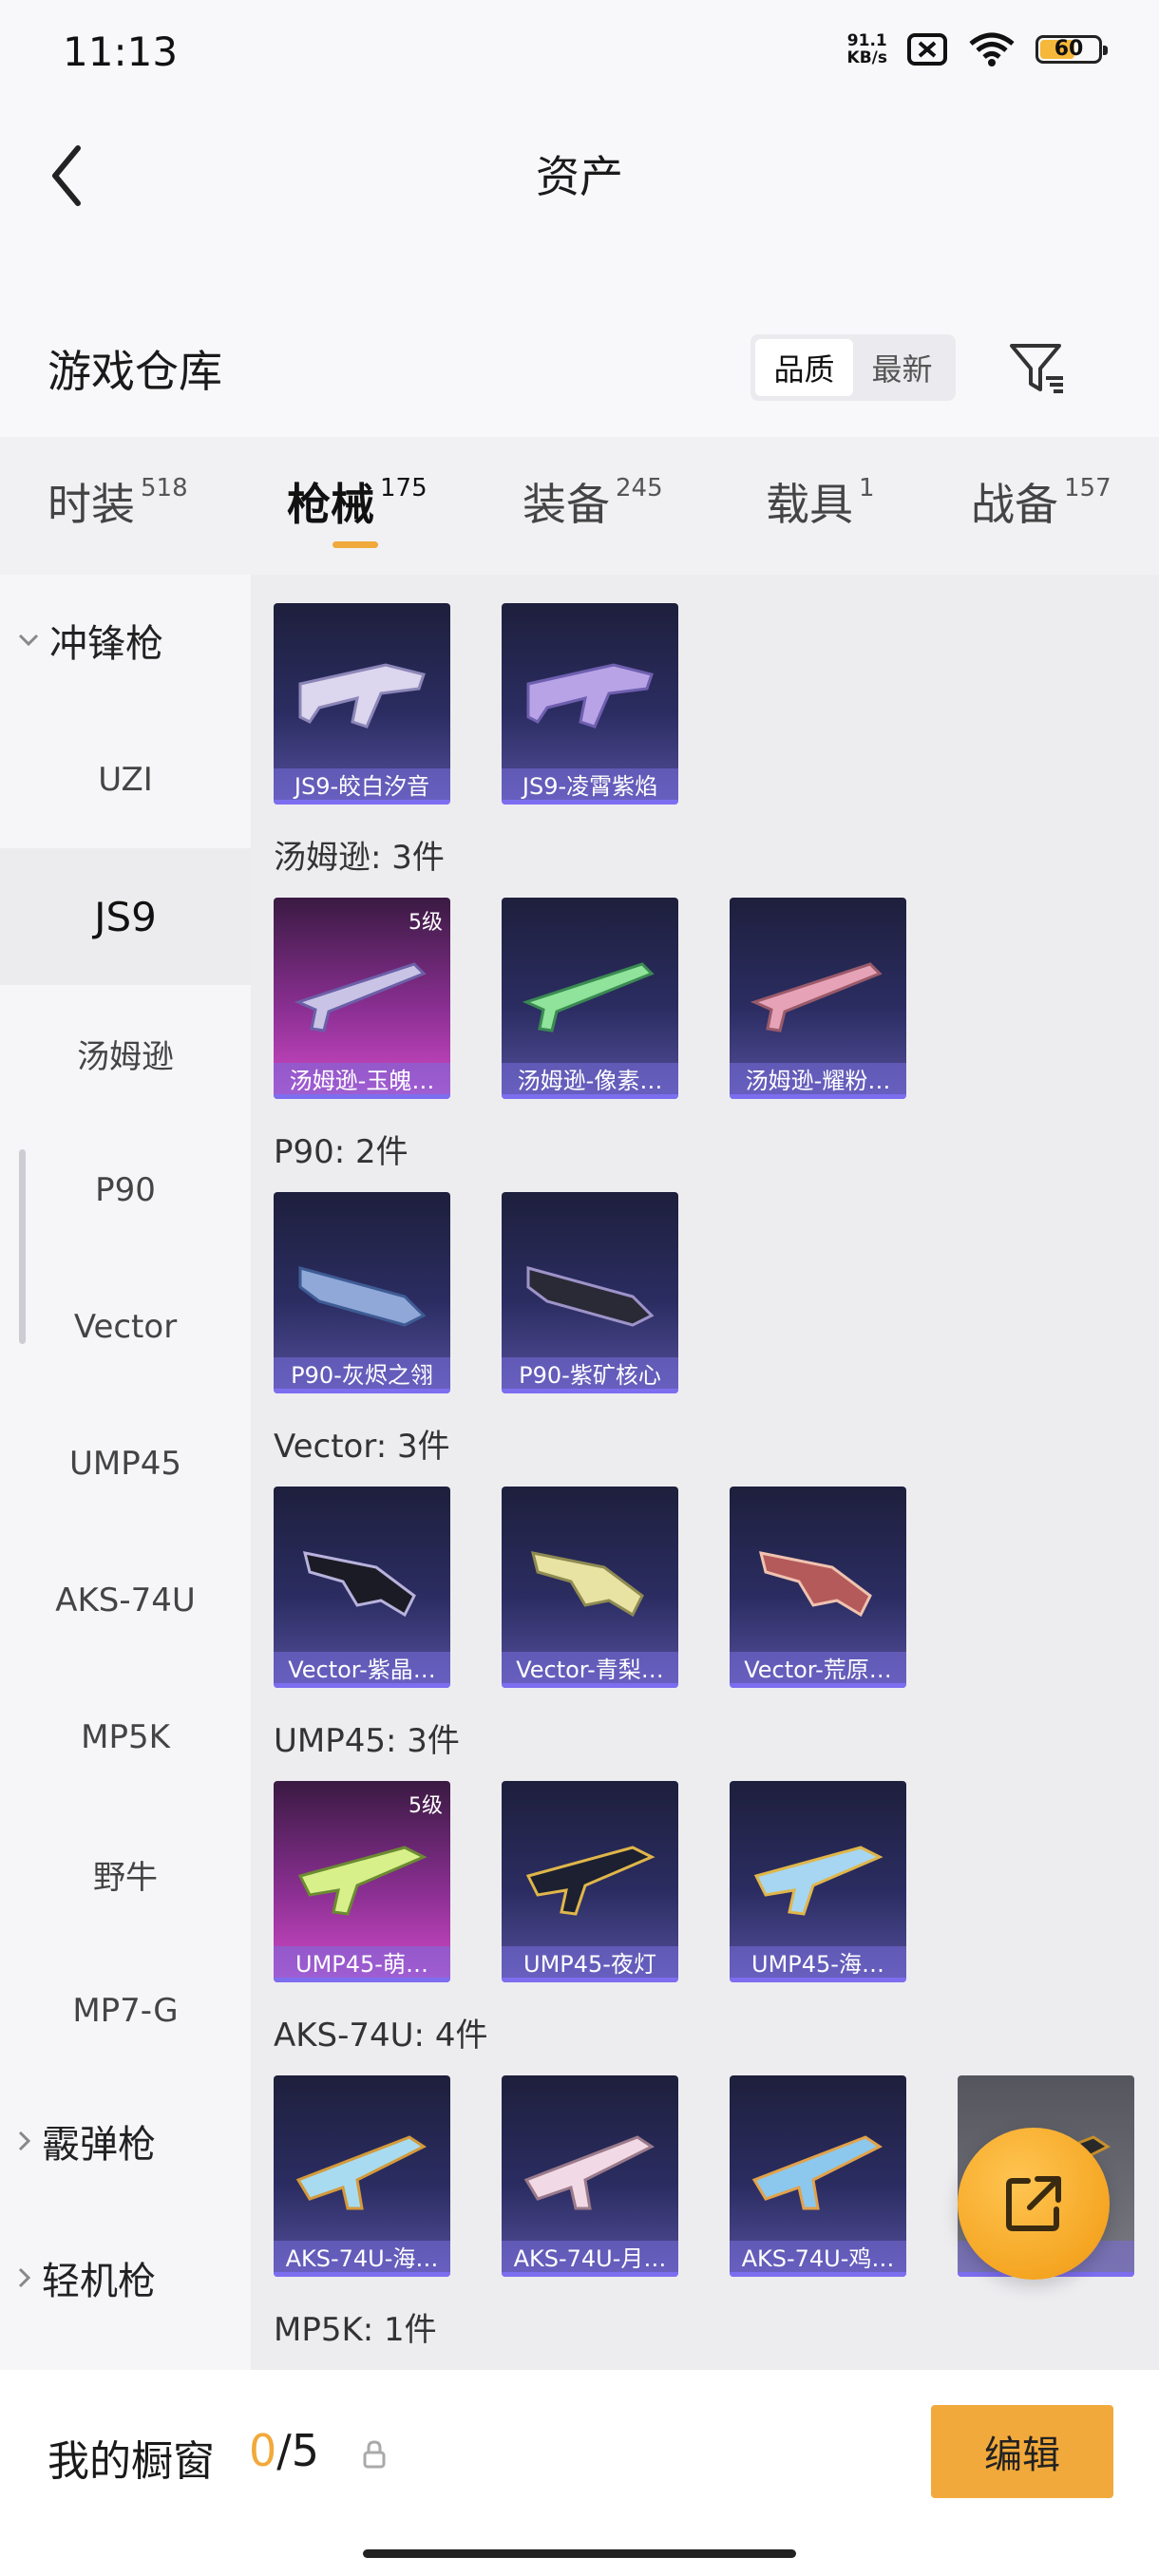 Image resolution: width=1159 pixels, height=2576 pixels. Describe the element at coordinates (121, 51) in the screenshot. I see `status-time: 11:13` at that location.